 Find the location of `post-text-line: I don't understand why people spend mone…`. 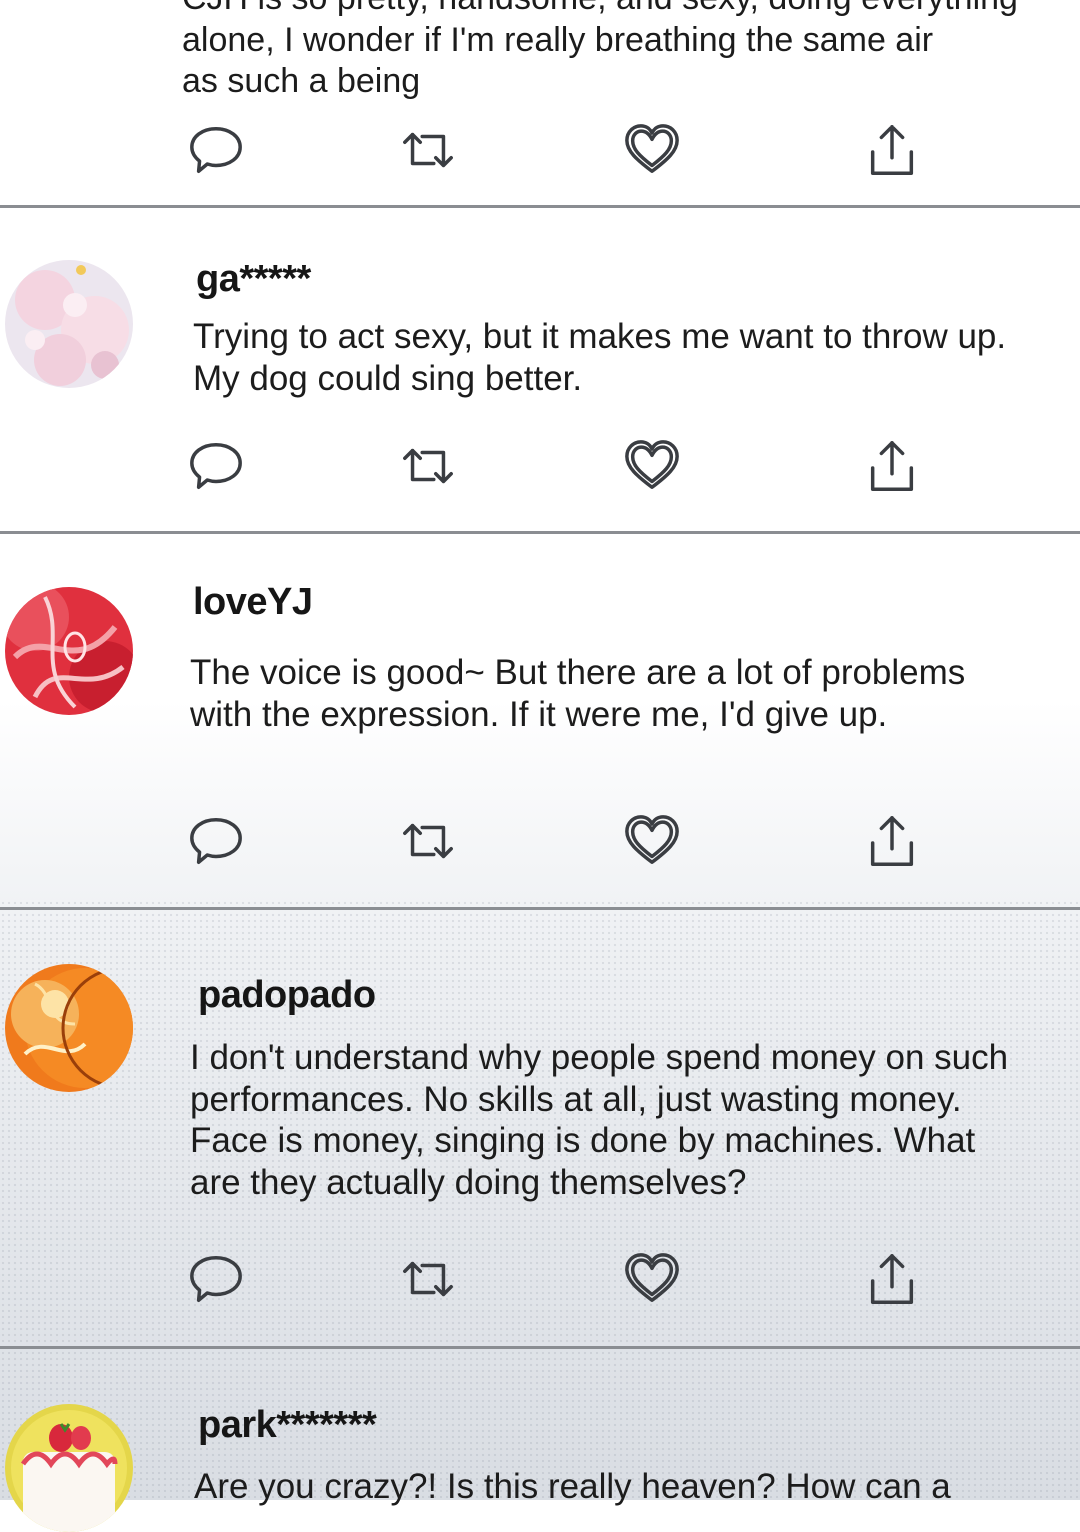

post-text-line: I don't understand why people spend mone… is located at coordinates (599, 1057).